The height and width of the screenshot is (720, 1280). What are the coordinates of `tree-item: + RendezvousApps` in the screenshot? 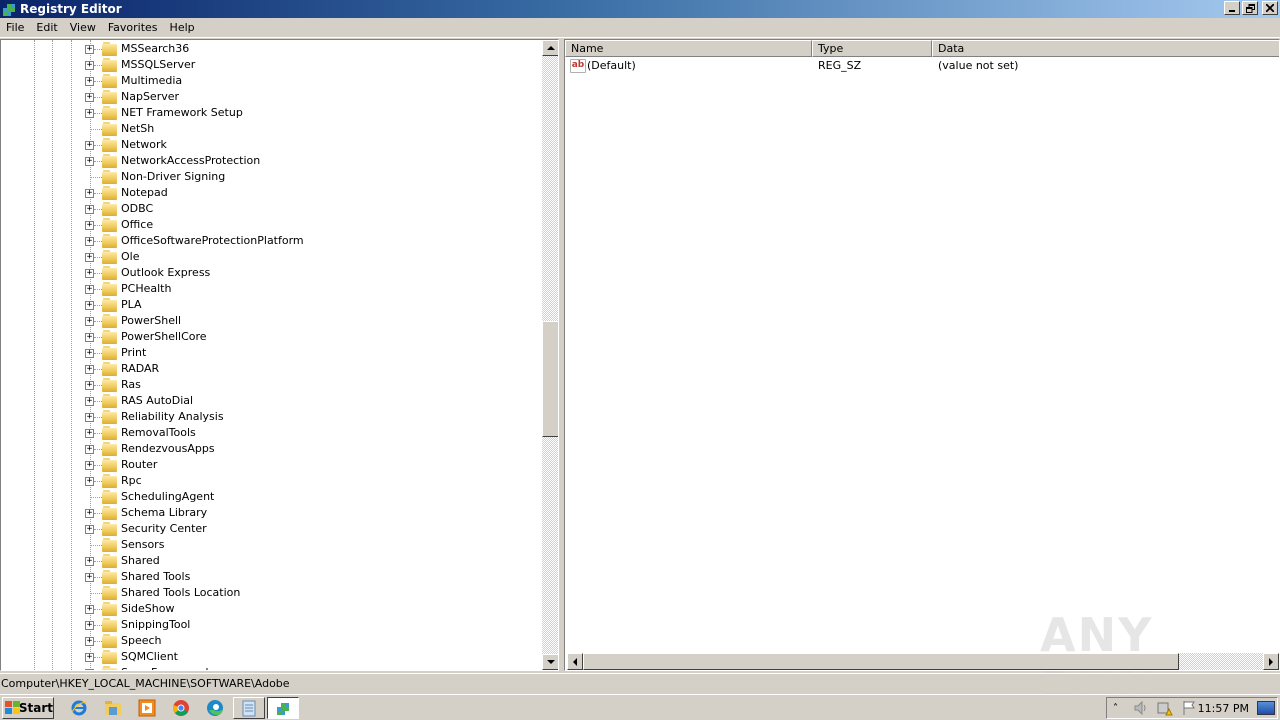 It's located at (271, 449).